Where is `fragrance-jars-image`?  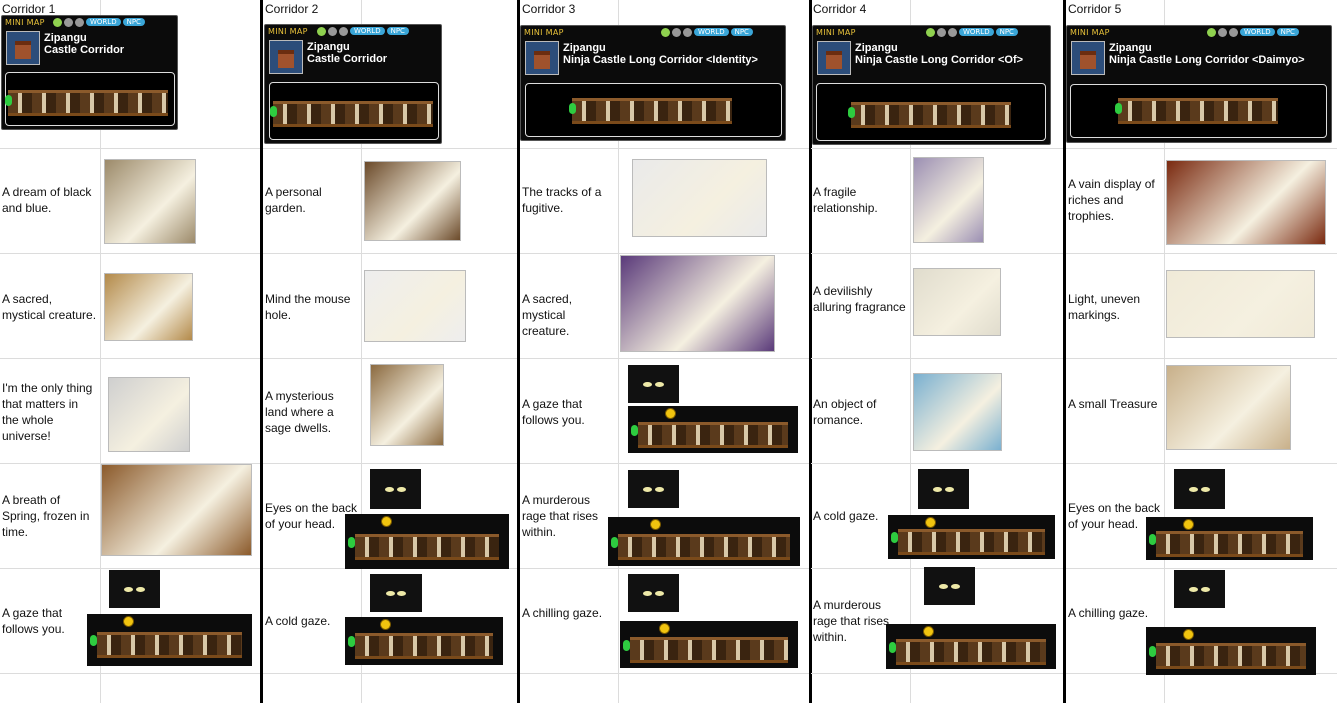
fragrance-jars-image is located at coordinates (957, 302).